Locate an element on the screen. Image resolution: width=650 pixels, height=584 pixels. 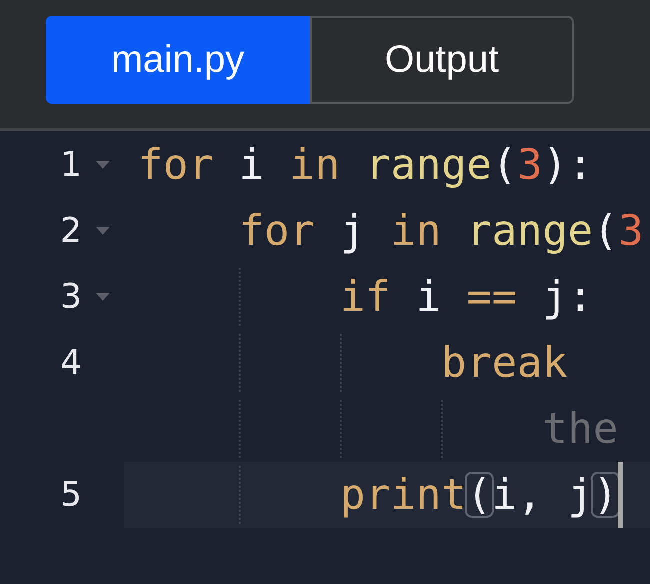
file-tab: Output is located at coordinates (442, 60).